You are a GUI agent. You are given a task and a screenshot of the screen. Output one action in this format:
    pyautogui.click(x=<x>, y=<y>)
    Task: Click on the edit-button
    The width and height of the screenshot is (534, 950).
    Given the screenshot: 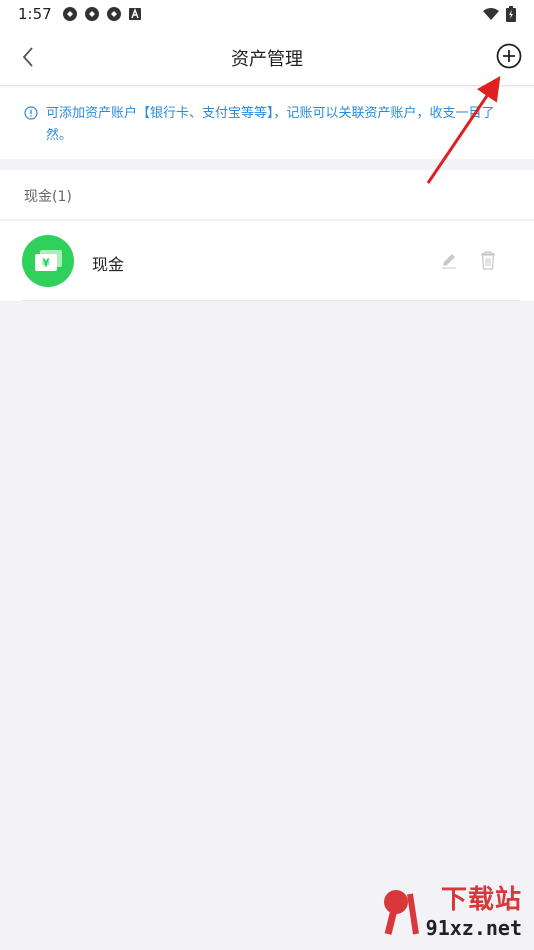 What is the action you would take?
    pyautogui.click(x=449, y=260)
    